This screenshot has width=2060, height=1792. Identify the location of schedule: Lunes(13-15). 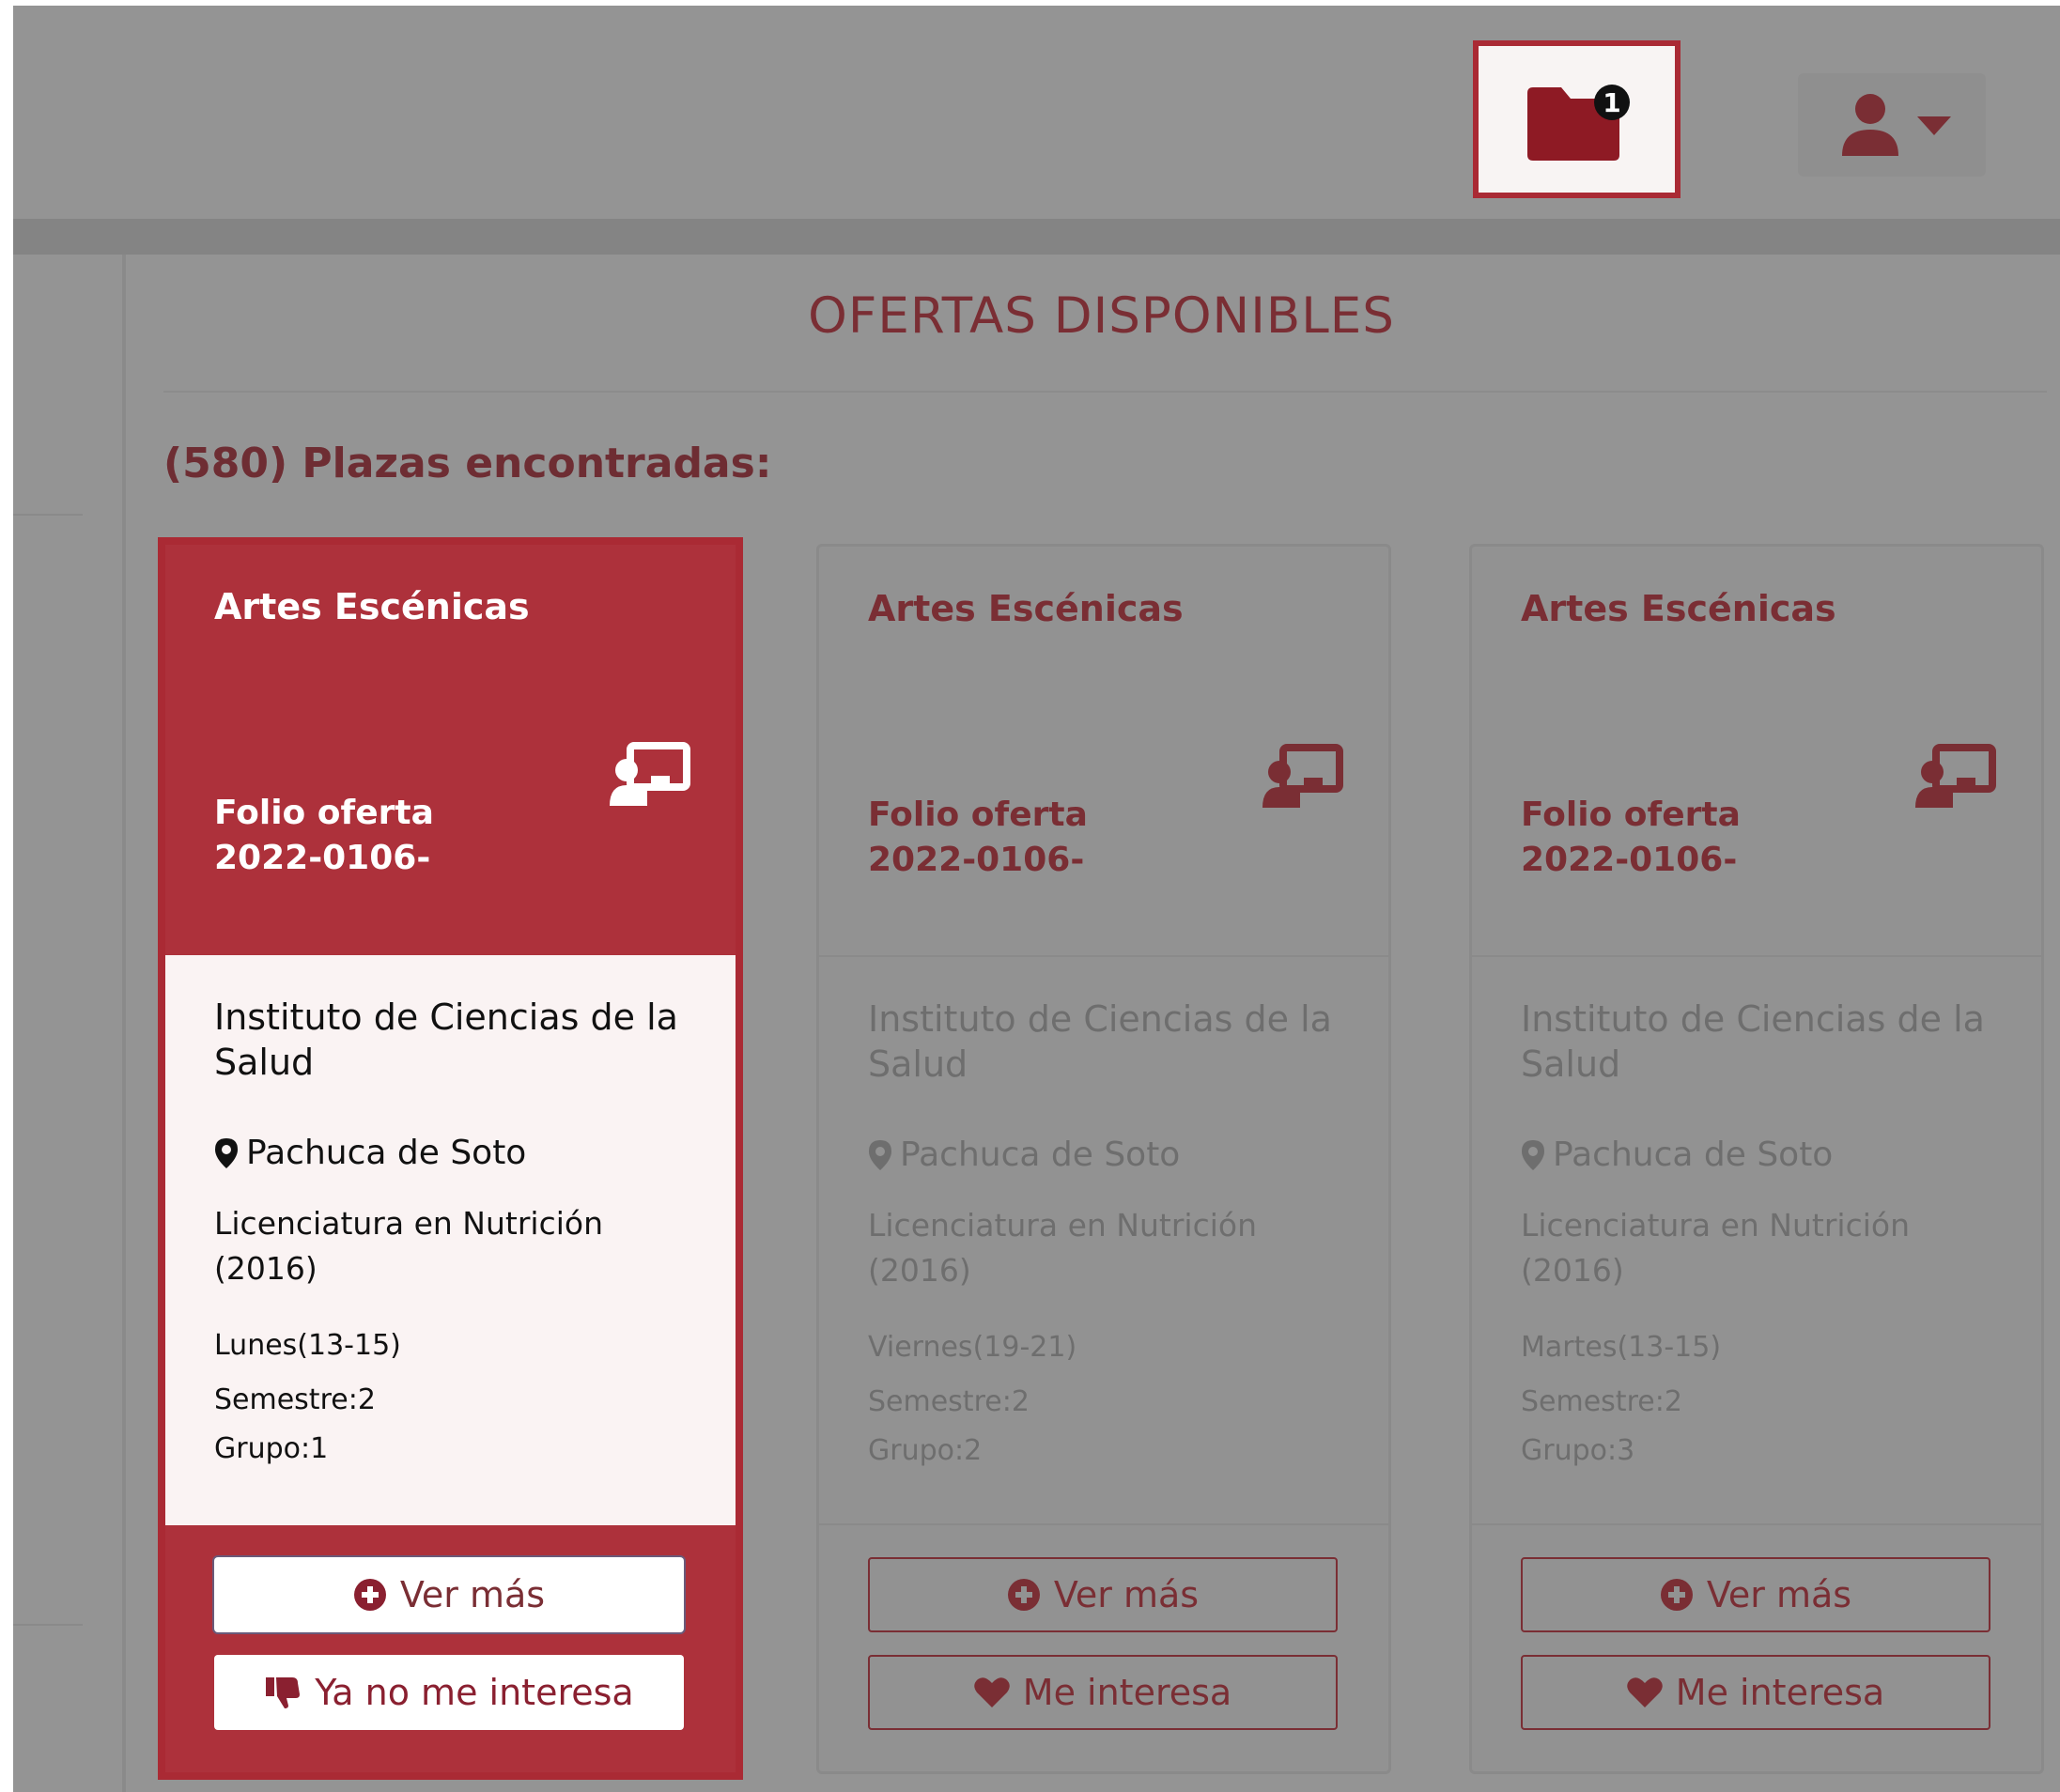
(307, 1345).